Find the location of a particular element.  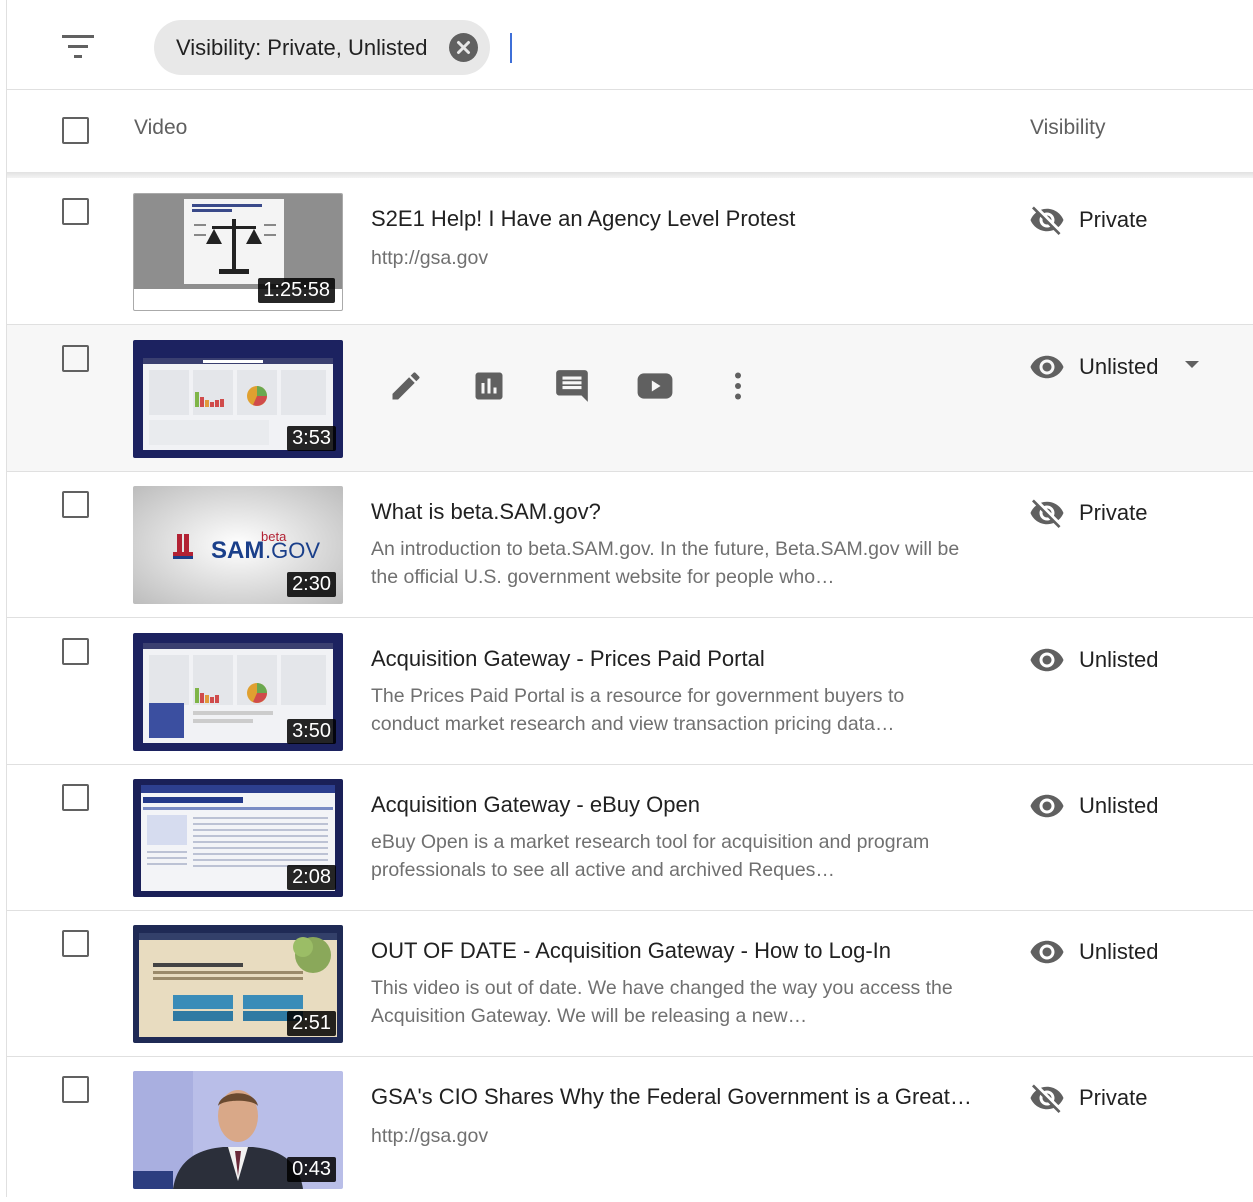

video-thumbnail: 3:53 is located at coordinates (238, 399).